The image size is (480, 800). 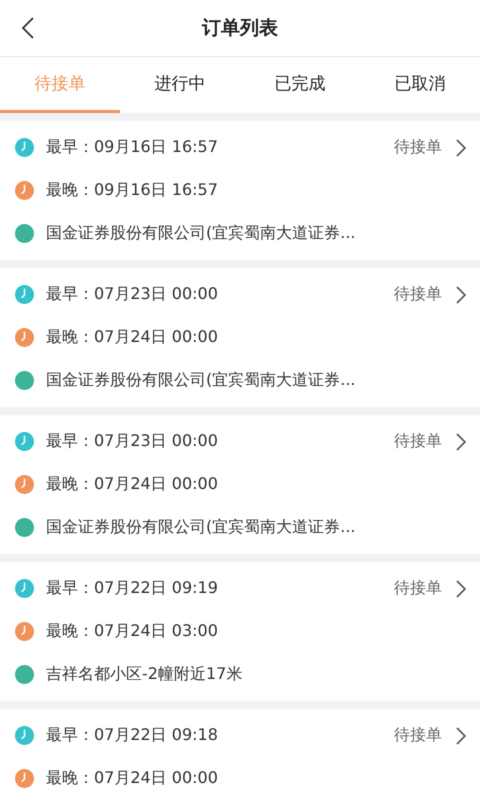 What do you see at coordinates (132, 190) in the screenshot?
I see `latest-time: 最晚：09月16日 16:57` at bounding box center [132, 190].